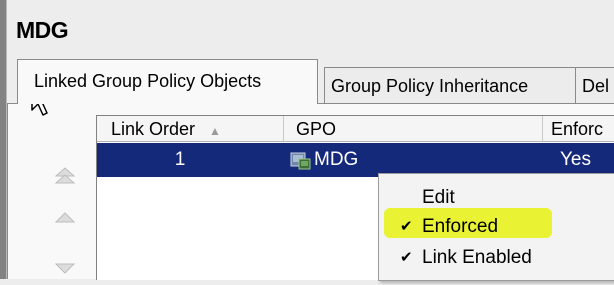  Describe the element at coordinates (301, 160) in the screenshot. I see `gpo-icon` at that location.